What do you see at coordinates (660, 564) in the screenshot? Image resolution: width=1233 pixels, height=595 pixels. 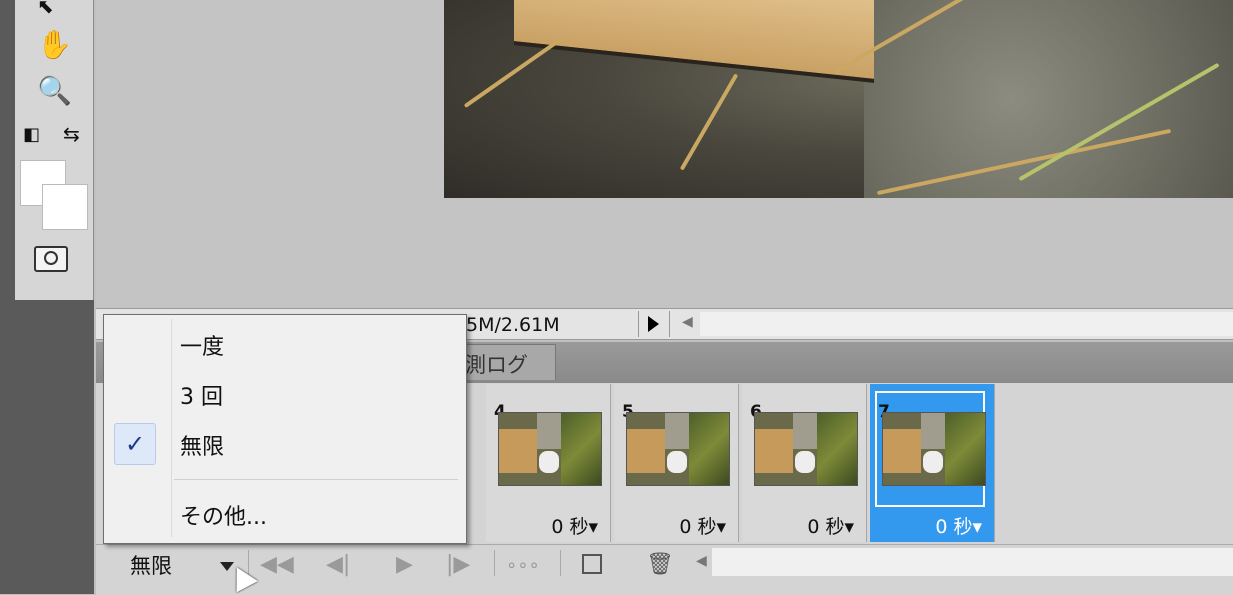 I see `trash-icon: 🗑` at bounding box center [660, 564].